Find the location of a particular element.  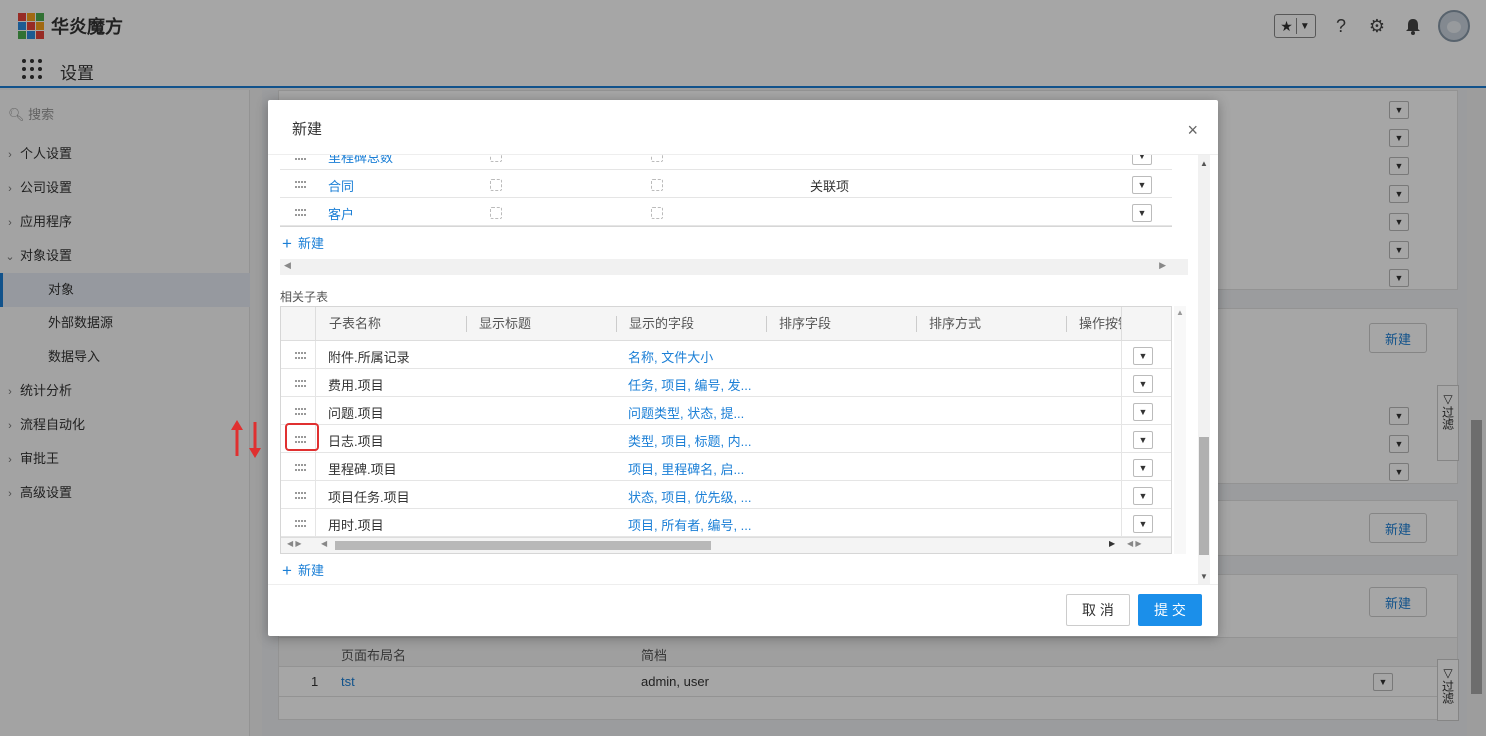

table-row: 项目任务.项目 状态, 项目, 优先级, ... ▼ is located at coordinates (726, 495).